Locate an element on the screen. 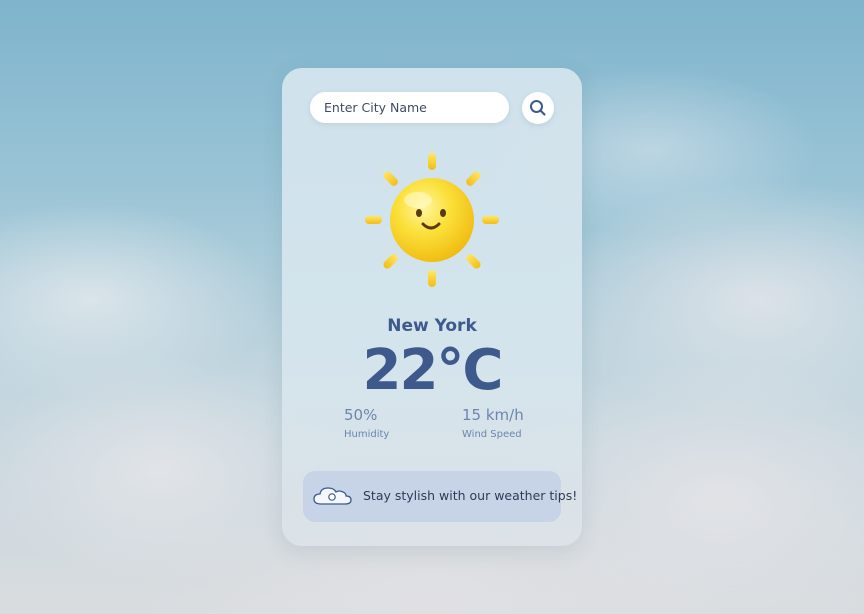 Image resolution: width=864 pixels, height=614 pixels. humidity-stat: 50% Humidity is located at coordinates (366, 423).